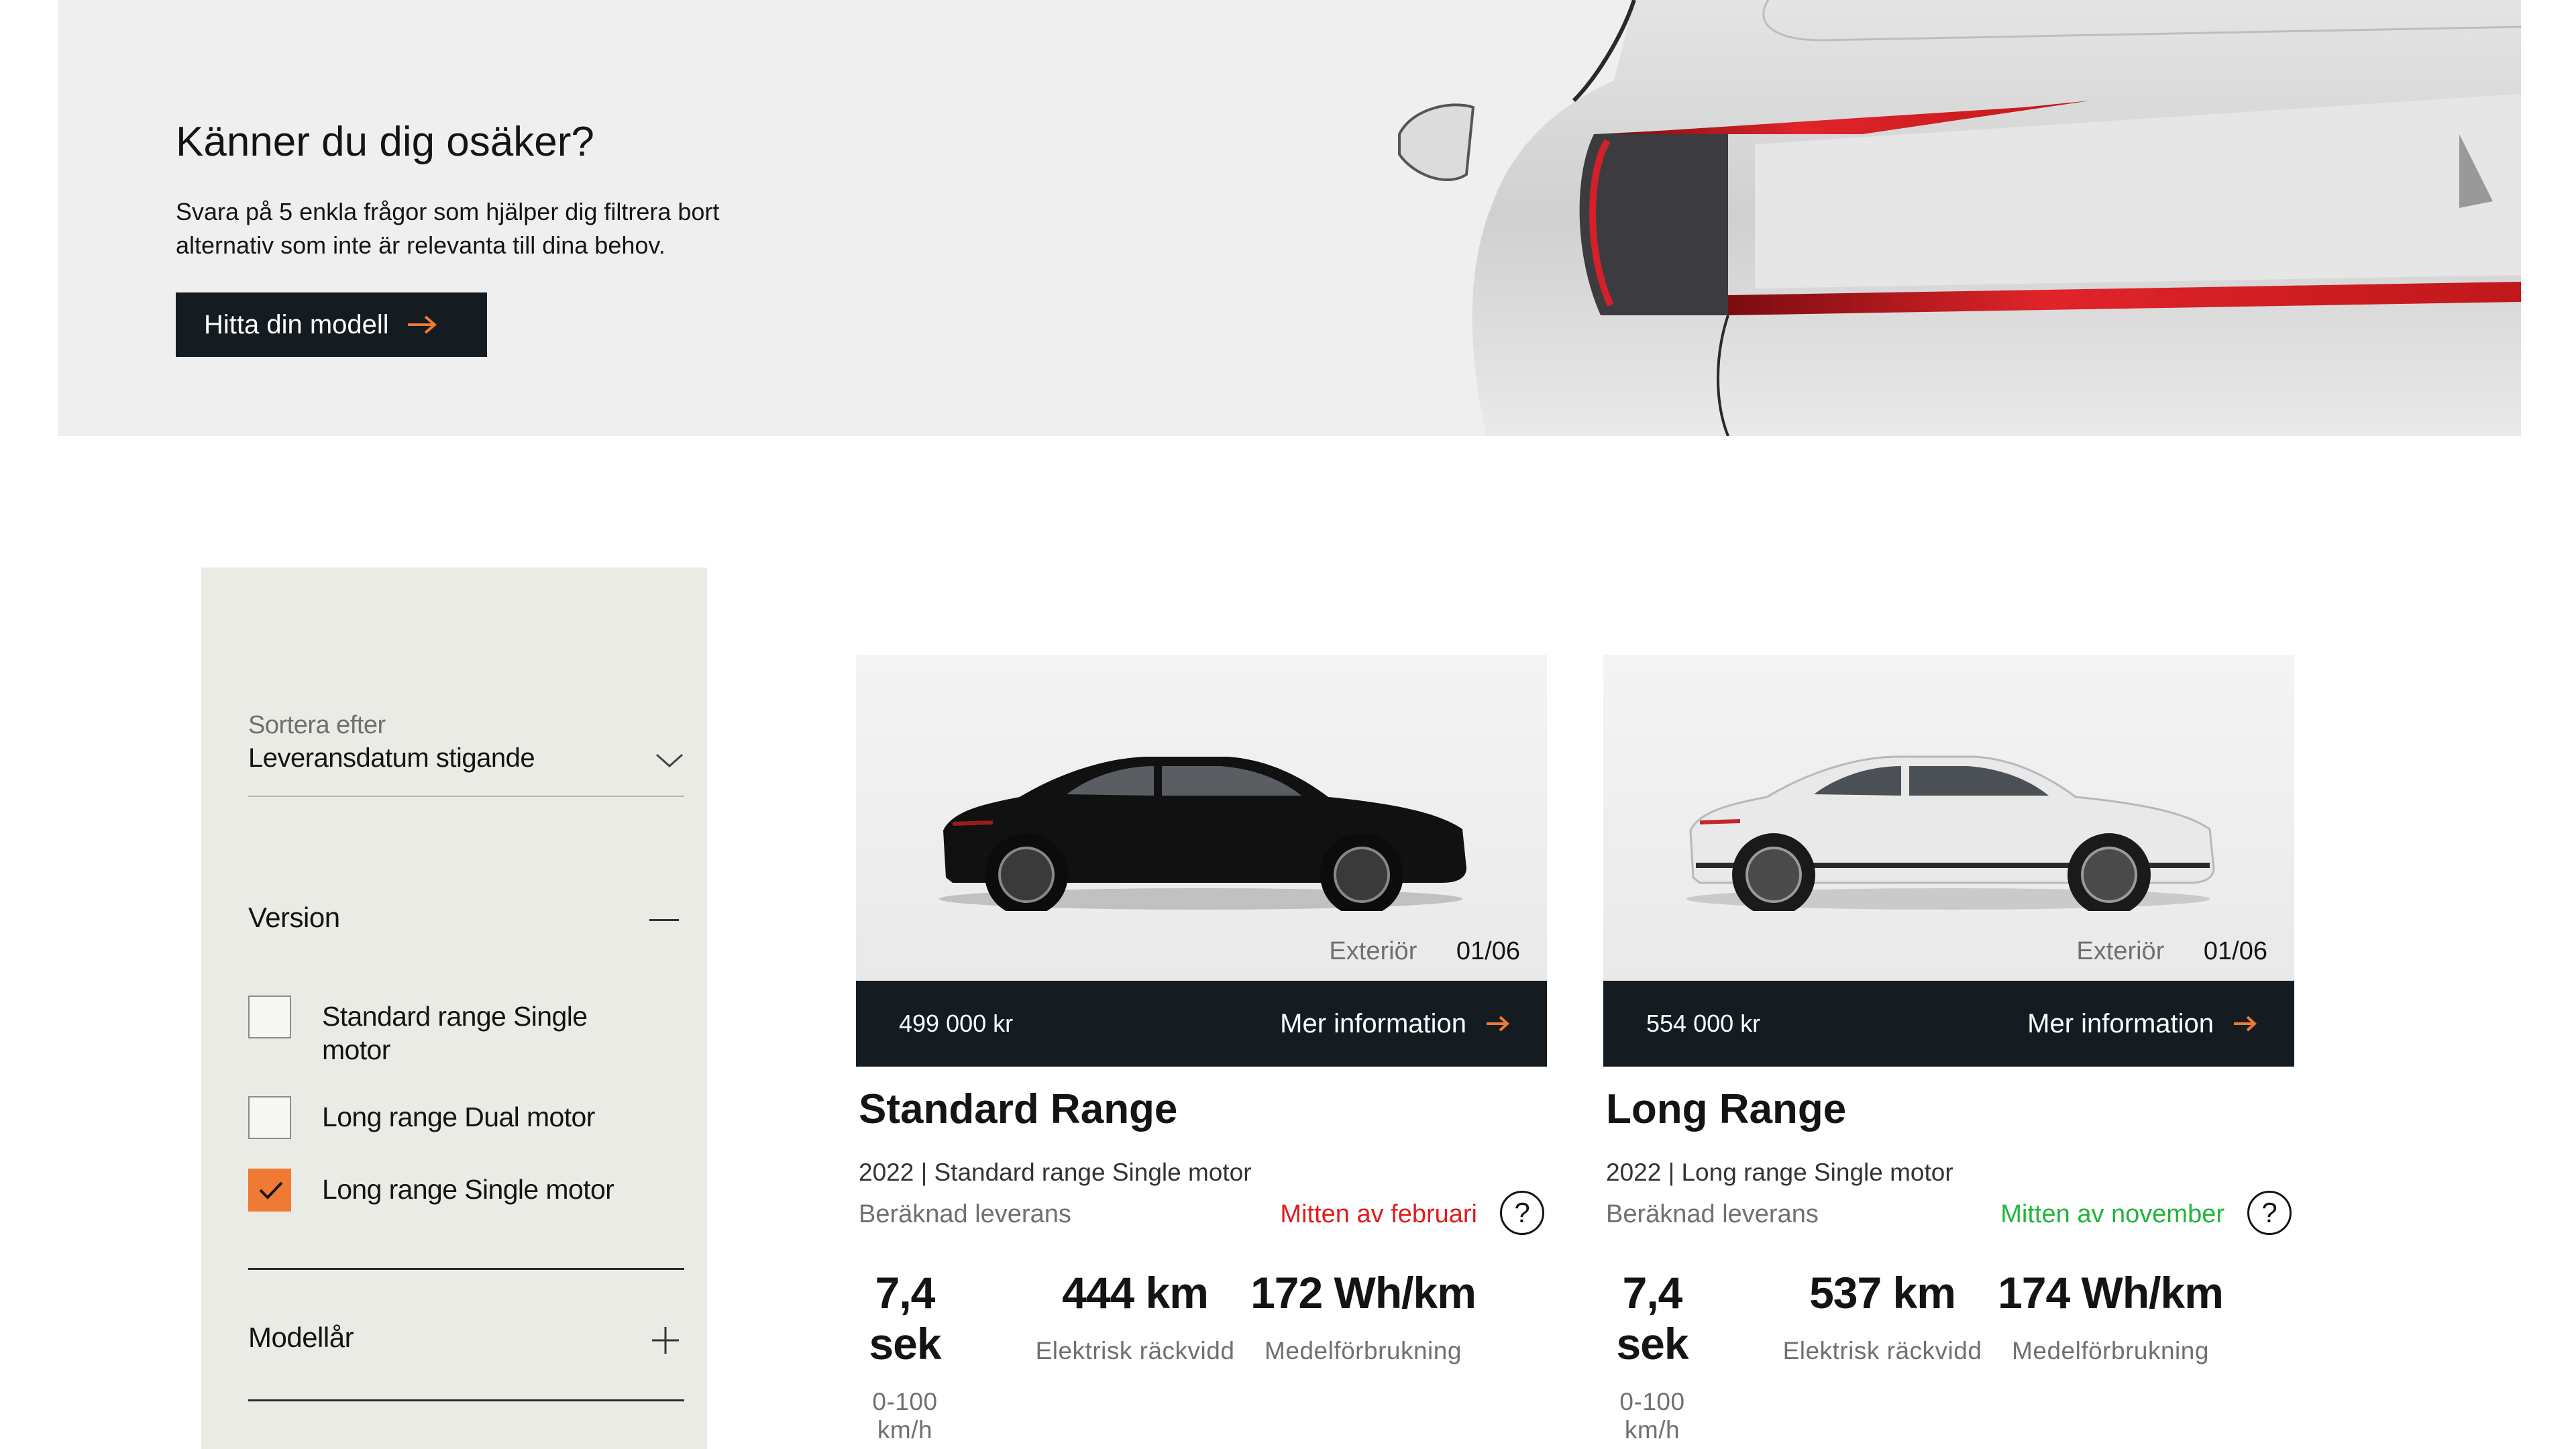 Image resolution: width=2576 pixels, height=1449 pixels. What do you see at coordinates (1959, 218) in the screenshot?
I see `car-rear-image` at bounding box center [1959, 218].